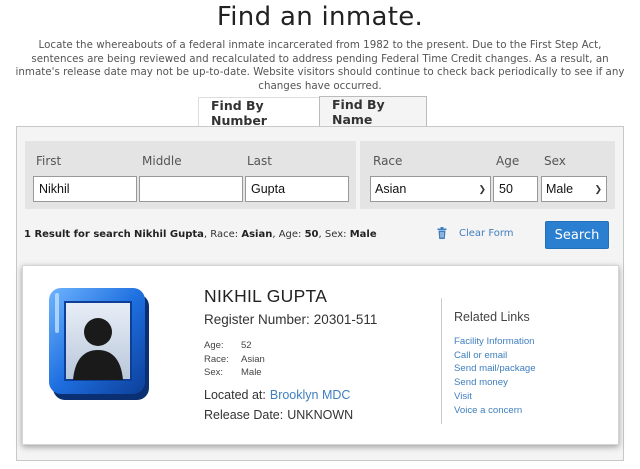 This screenshot has height=469, width=640. Describe the element at coordinates (234, 373) in the screenshot. I see `detail-row-sex: Sex: Male` at that location.